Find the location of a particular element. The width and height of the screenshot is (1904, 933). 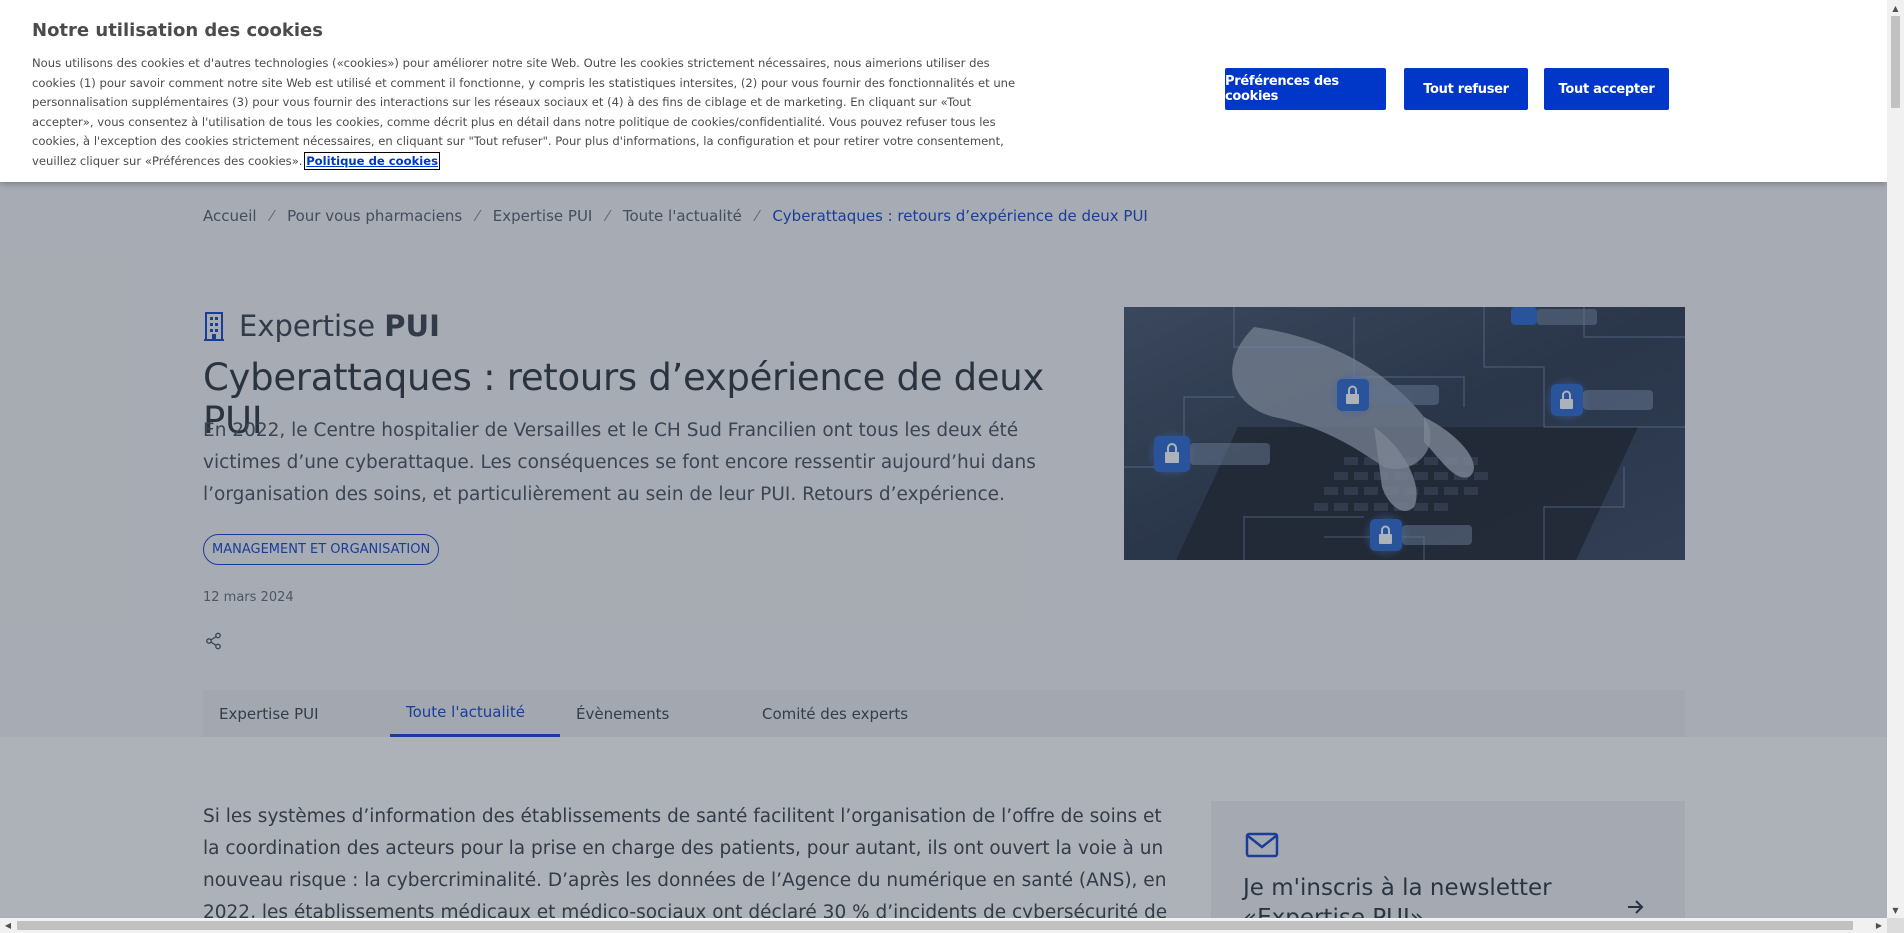

cookie-title: Notre utilisation des cookies is located at coordinates (177, 30).